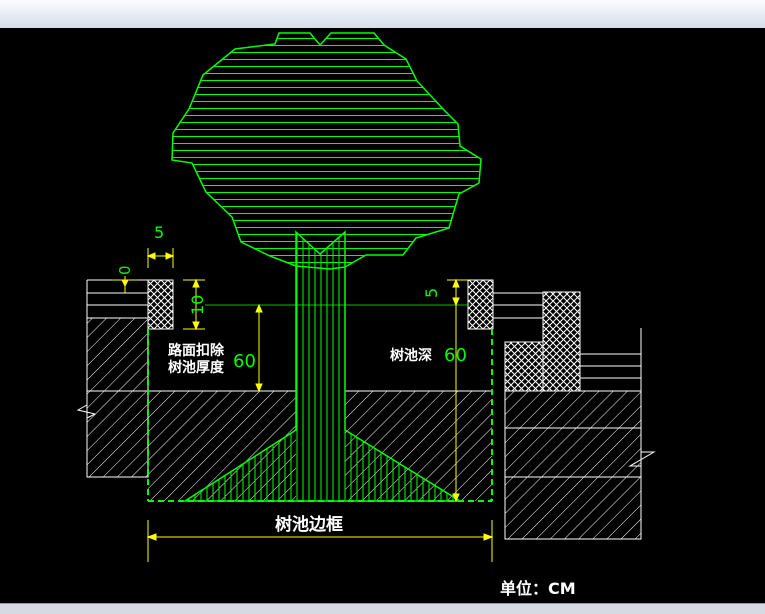 This screenshot has height=614, width=765. What do you see at coordinates (196, 350) in the screenshot?
I see `label-pavement-deduct-line1: 路面扣除` at bounding box center [196, 350].